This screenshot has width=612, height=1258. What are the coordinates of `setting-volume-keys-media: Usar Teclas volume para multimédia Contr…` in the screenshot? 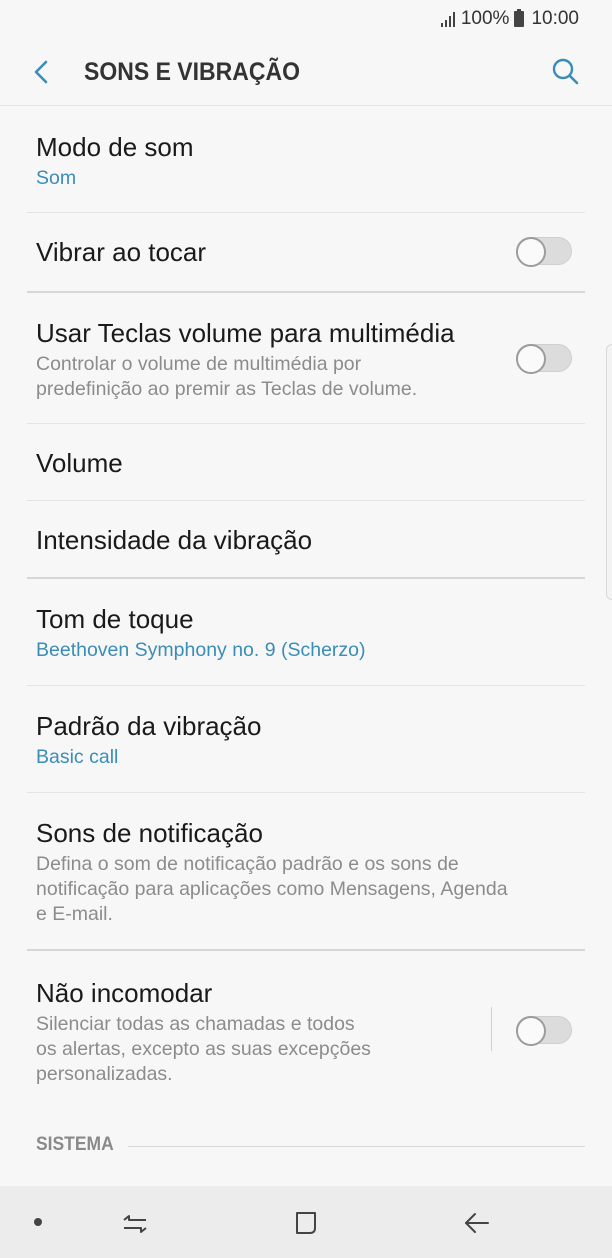 It's located at (306, 358).